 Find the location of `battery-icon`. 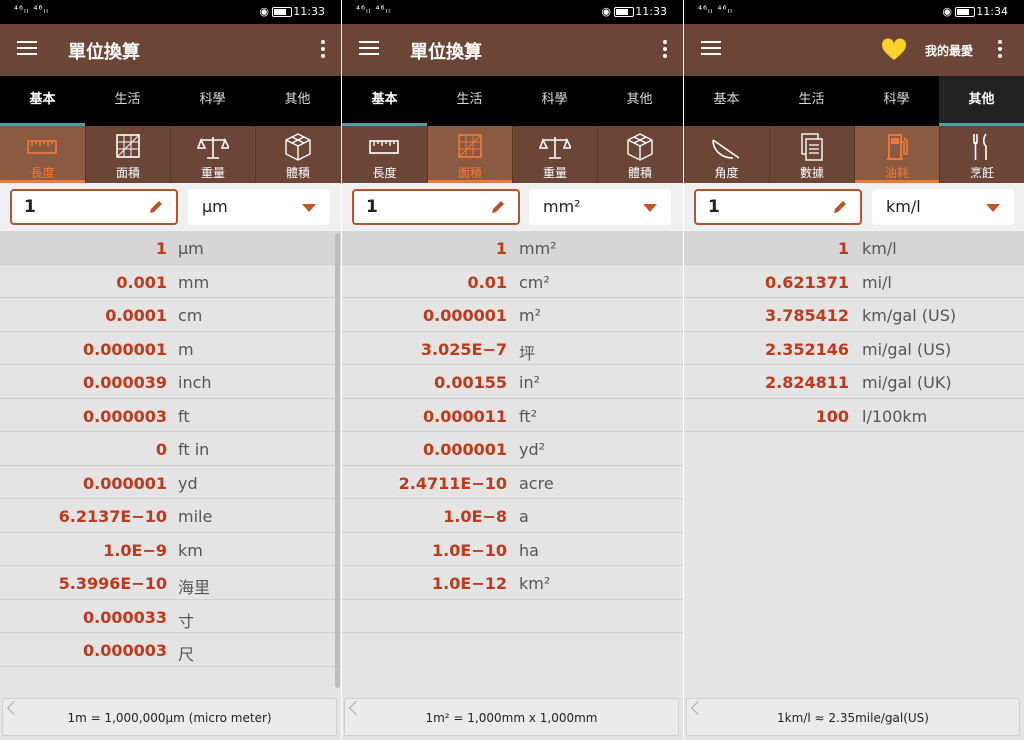

battery-icon is located at coordinates (965, 12).